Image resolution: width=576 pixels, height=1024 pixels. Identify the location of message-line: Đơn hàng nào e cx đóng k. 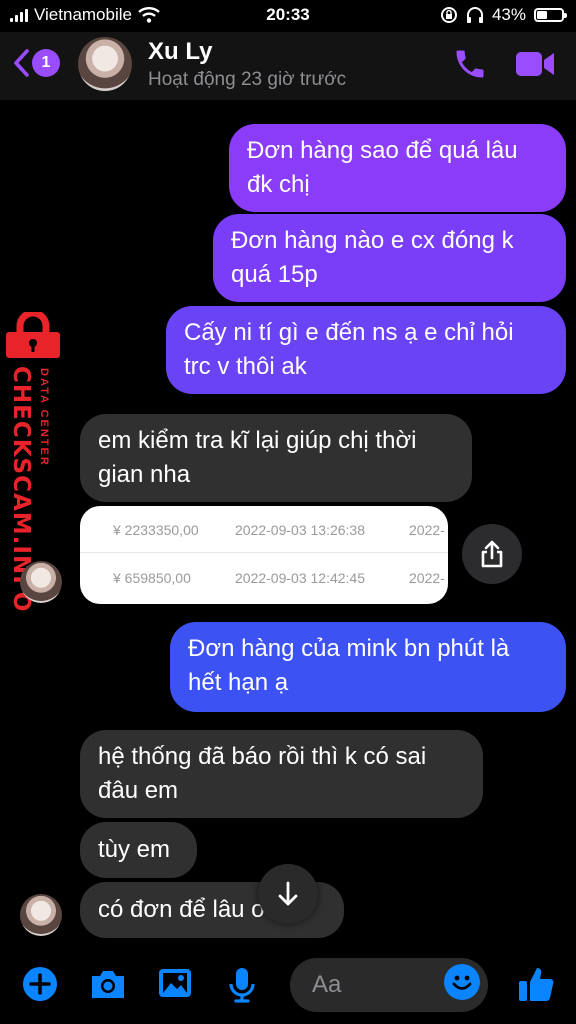
(372, 240).